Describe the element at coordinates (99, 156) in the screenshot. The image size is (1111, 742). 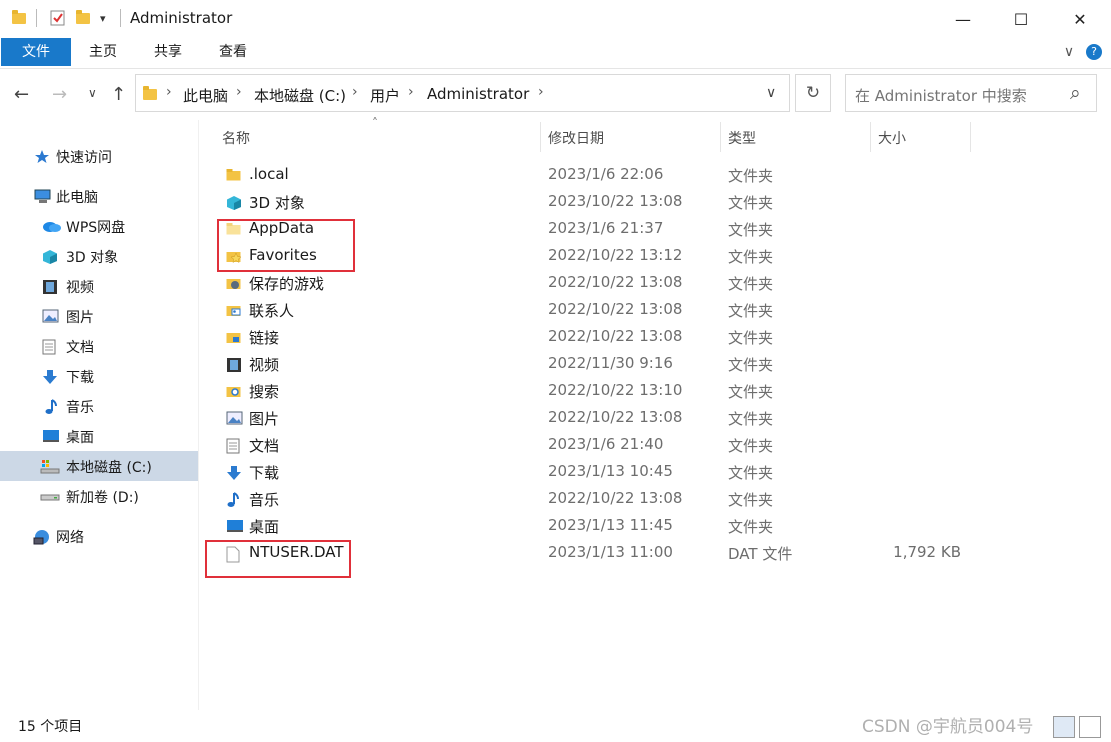
I see `sidebar-item-quick-access: 快速访问` at that location.